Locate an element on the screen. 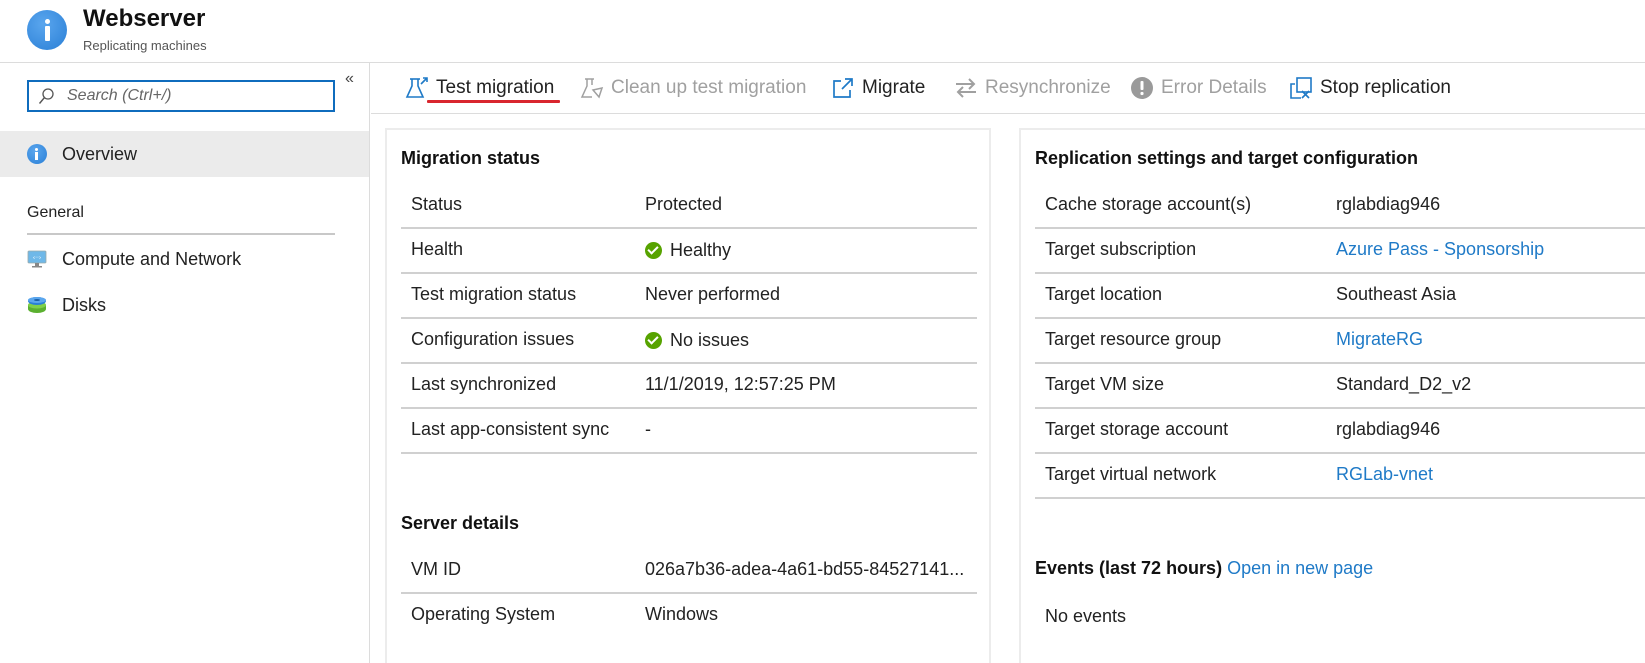 Image resolution: width=1645 pixels, height=663 pixels. row-key: Health is located at coordinates (437, 249).